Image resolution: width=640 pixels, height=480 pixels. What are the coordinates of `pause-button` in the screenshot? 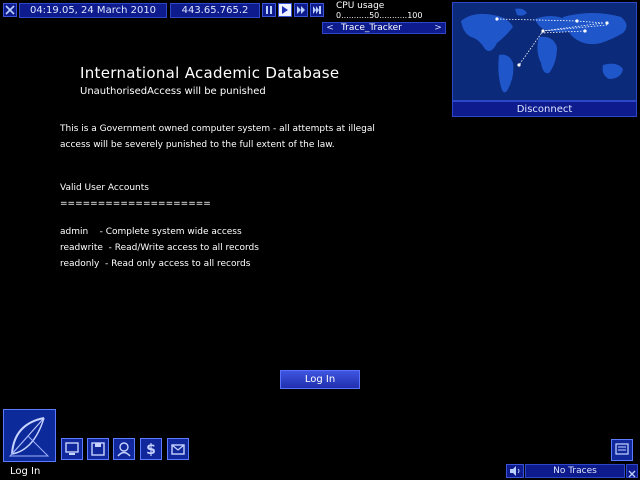 It's located at (269, 10).